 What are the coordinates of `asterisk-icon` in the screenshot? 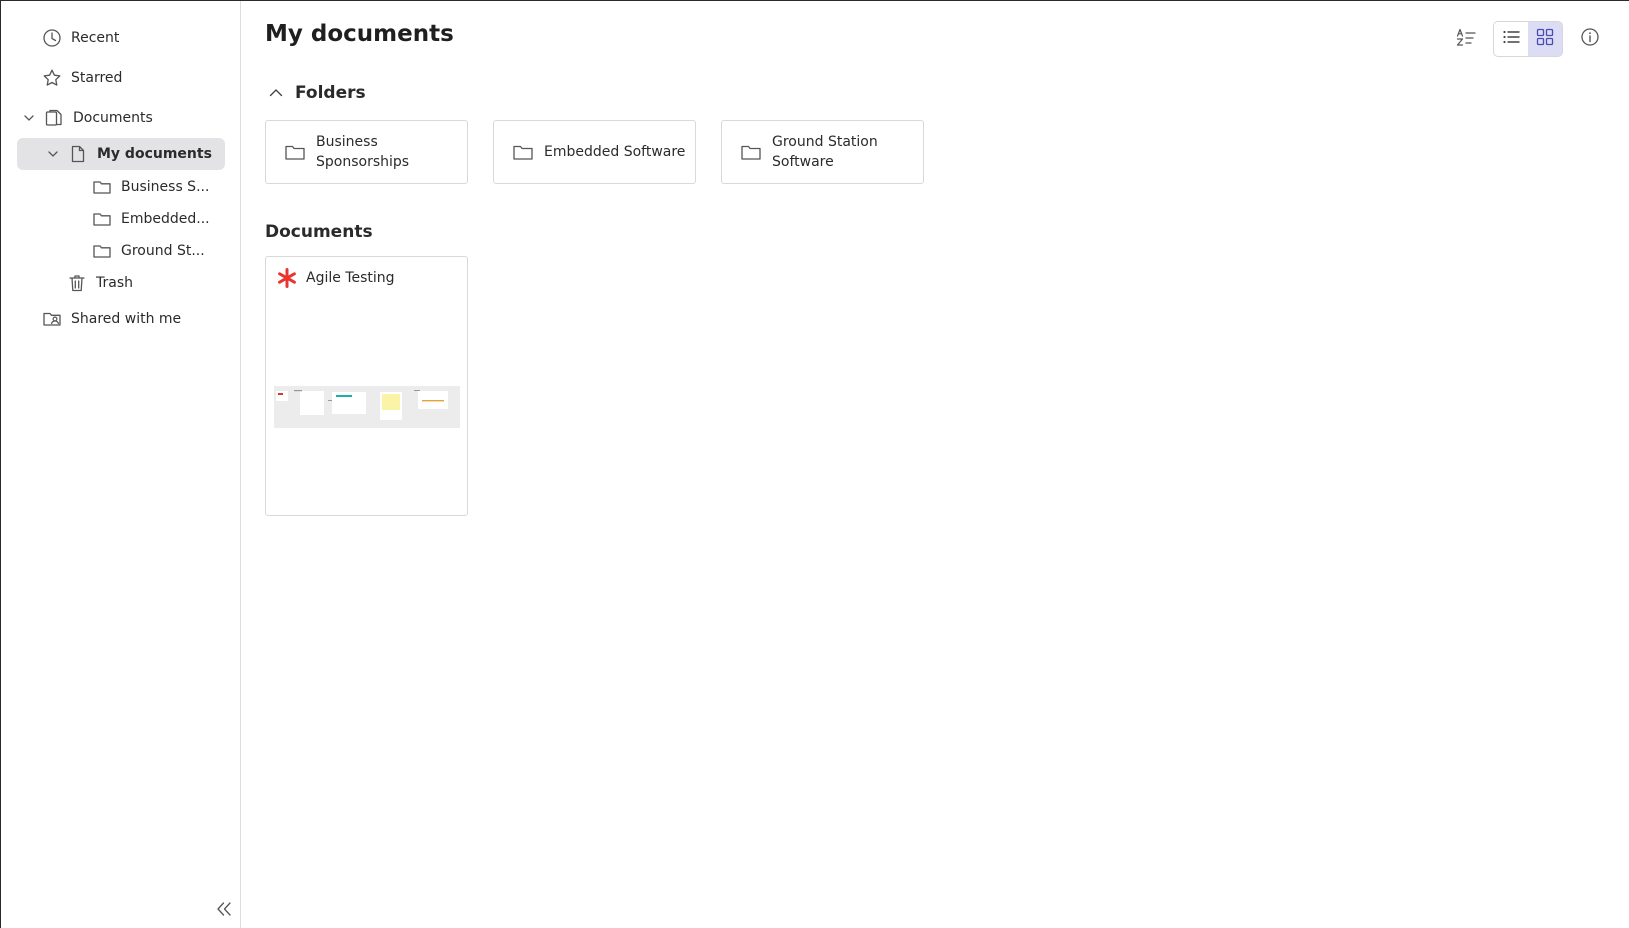 It's located at (287, 278).